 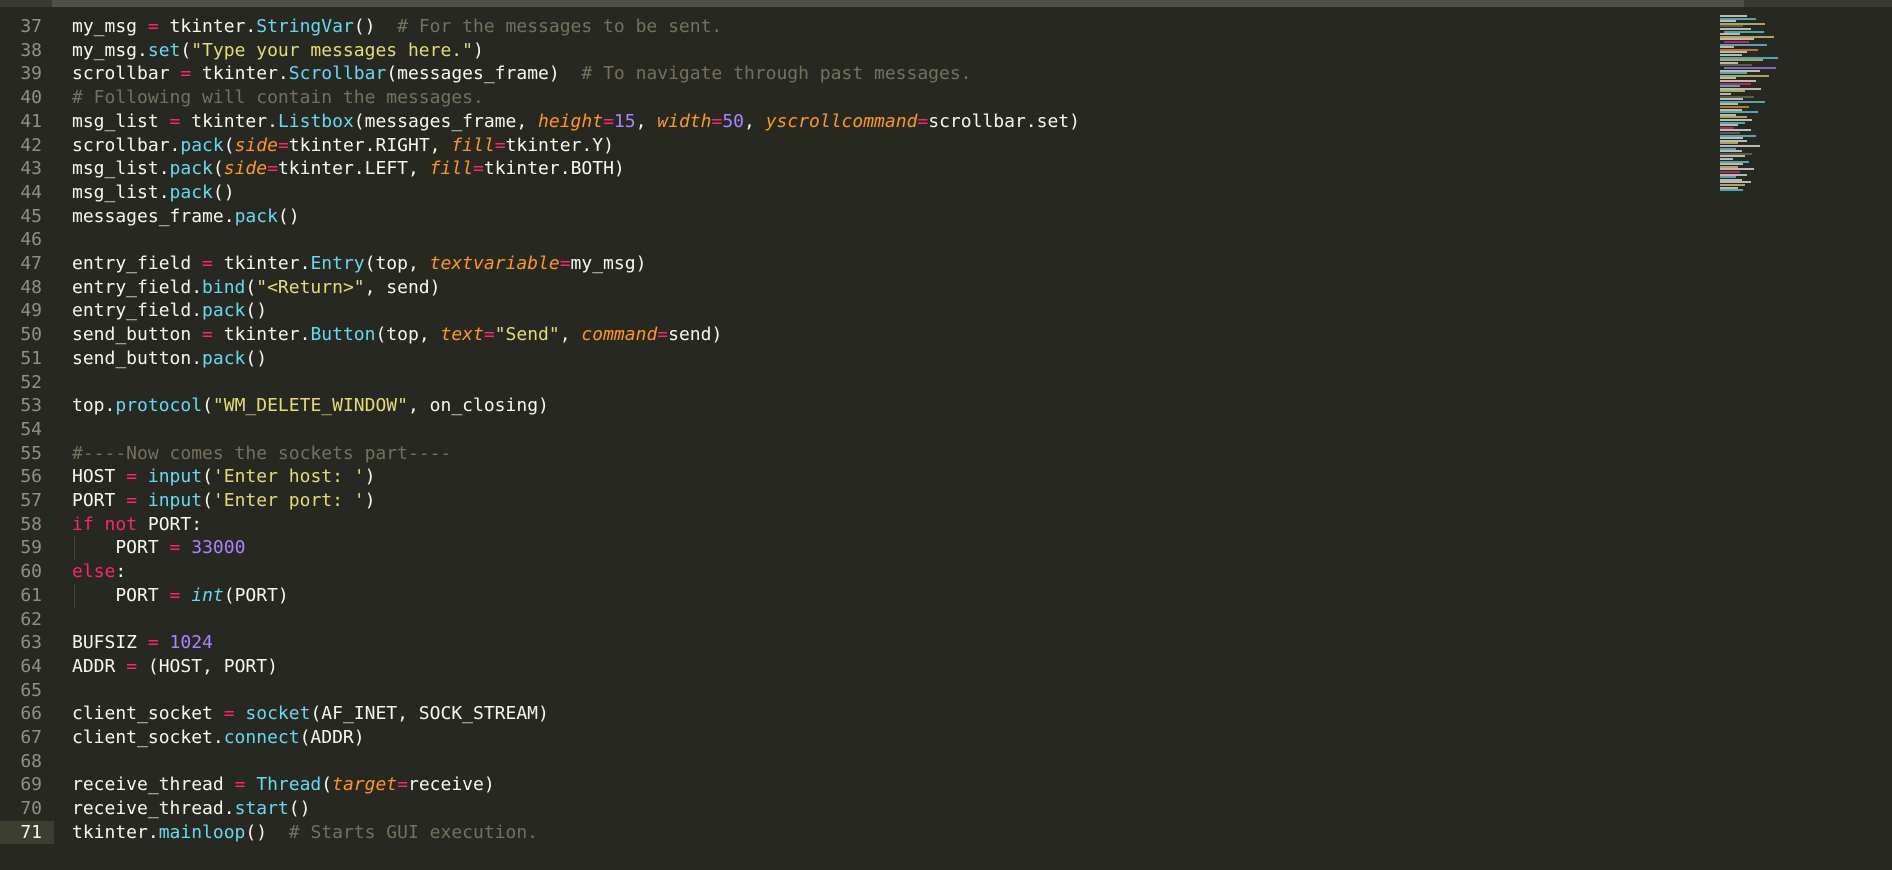 I want to click on line-number: 50, so click(x=31, y=335).